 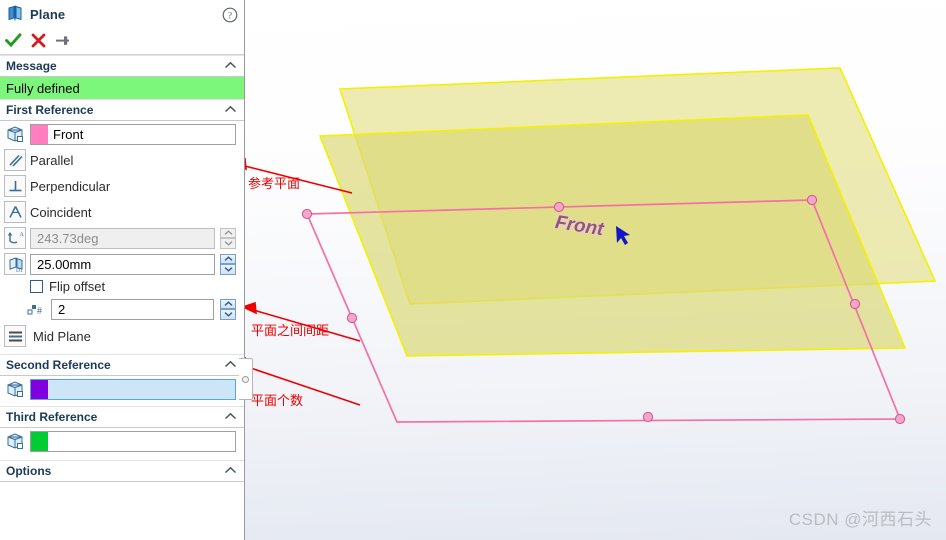 I want to click on annotation-plane-count: 平面个数, so click(x=277, y=401).